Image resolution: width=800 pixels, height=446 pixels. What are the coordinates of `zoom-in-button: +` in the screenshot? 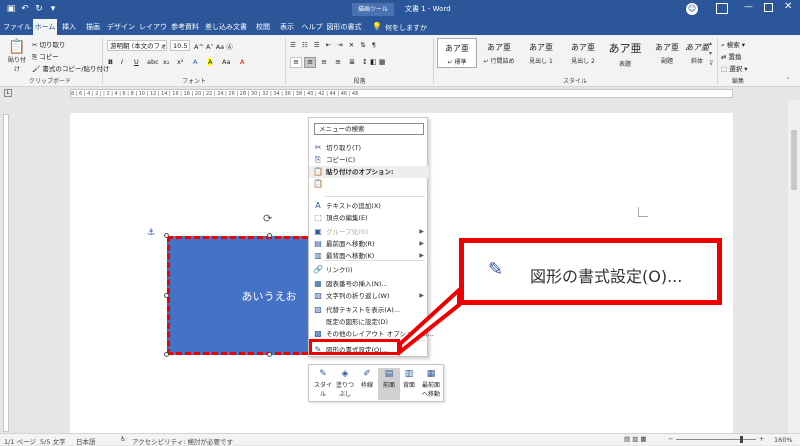 It's located at (761, 439).